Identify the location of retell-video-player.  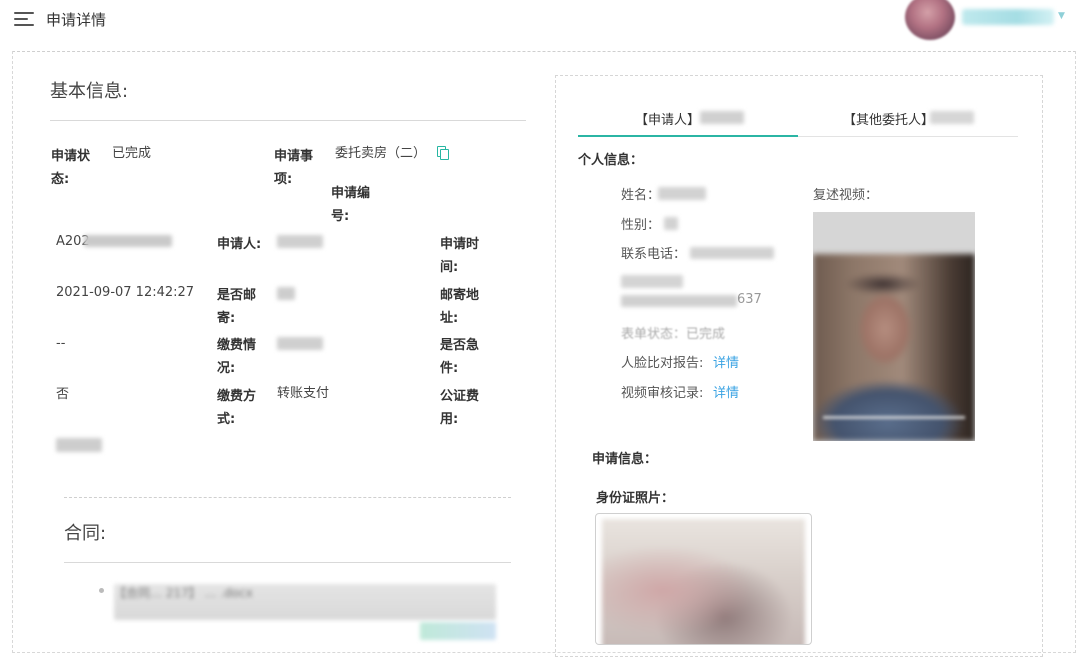
(894, 326).